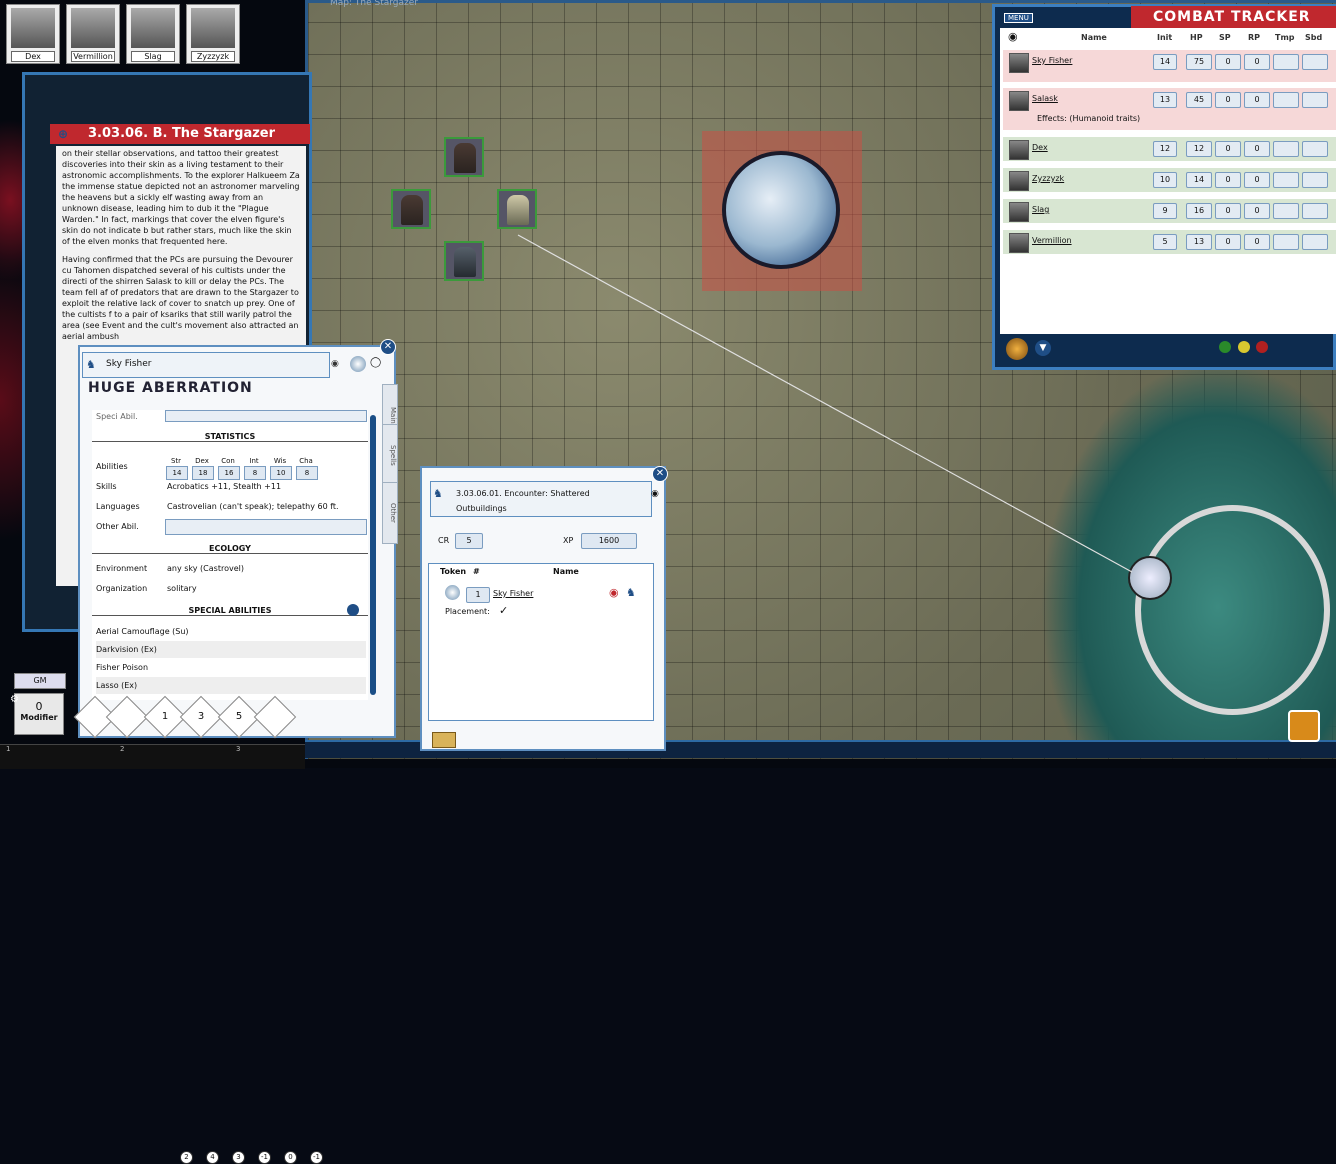 This screenshot has width=1336, height=1164. What do you see at coordinates (213, 34) in the screenshot?
I see `portrait-zyzzyzk: Zyzzyzk` at bounding box center [213, 34].